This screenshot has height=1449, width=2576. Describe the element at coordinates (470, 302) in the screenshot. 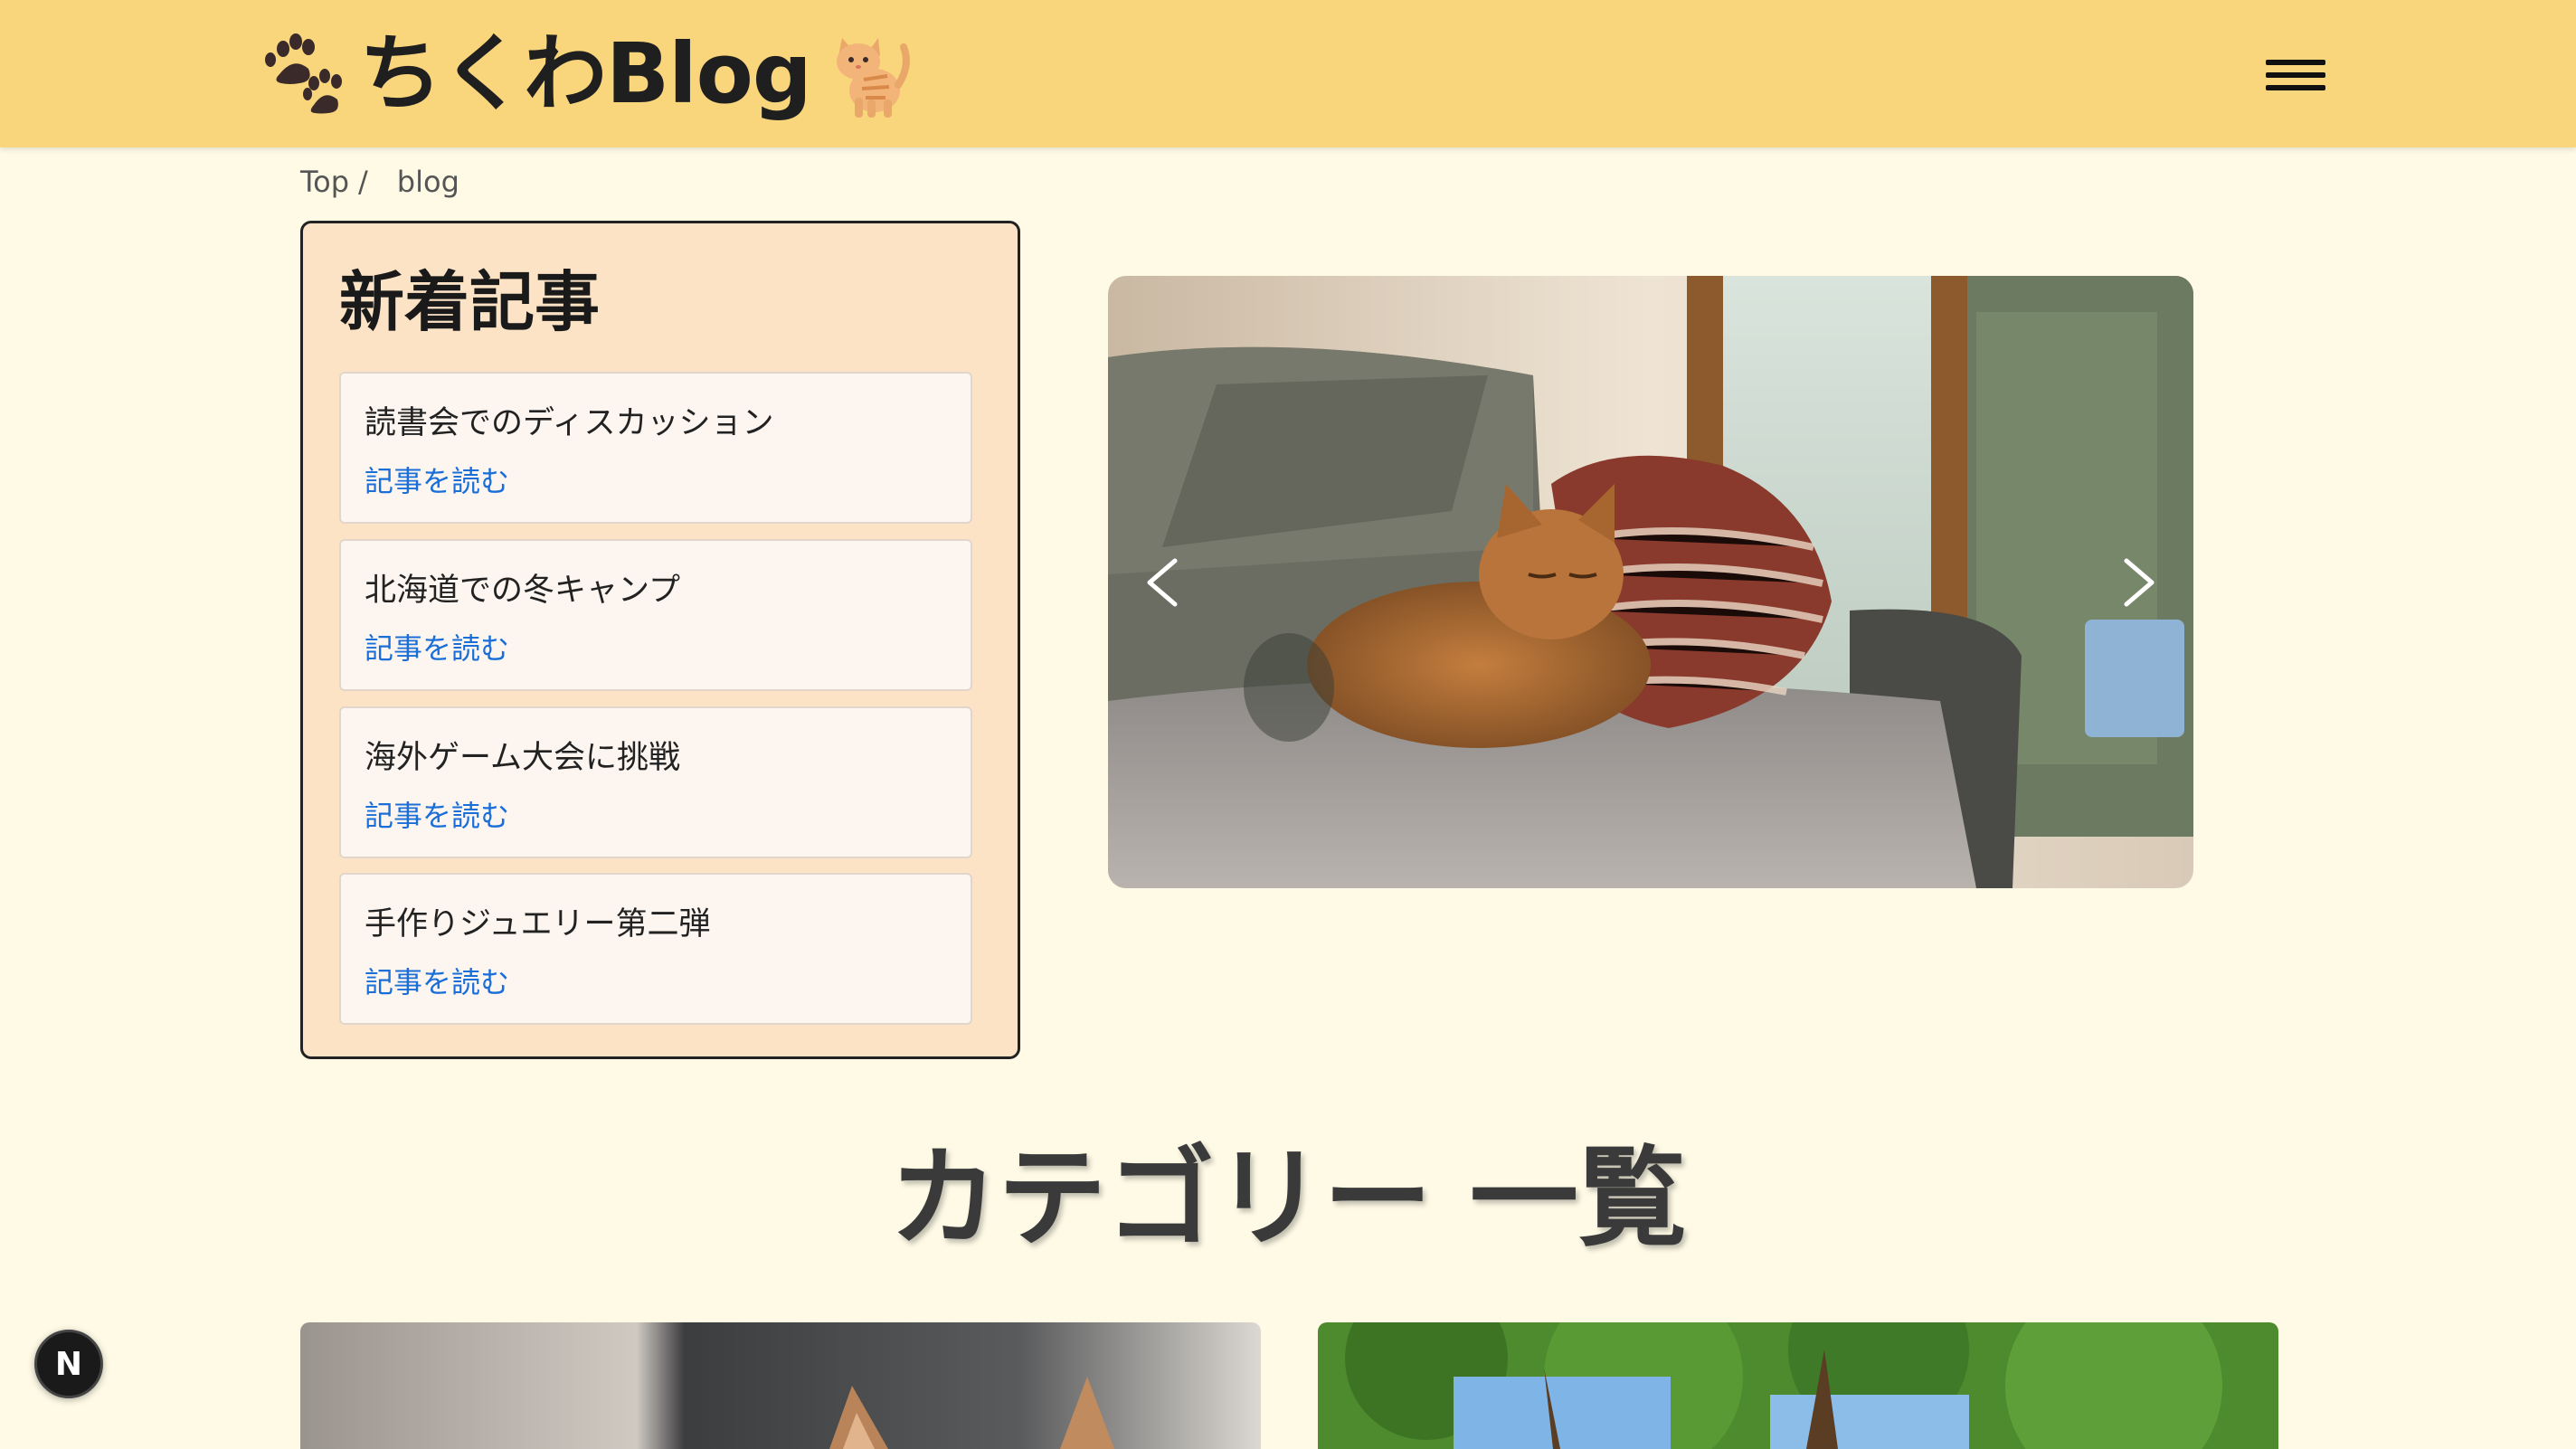

I see `new-articles-heading: 新着記事` at that location.